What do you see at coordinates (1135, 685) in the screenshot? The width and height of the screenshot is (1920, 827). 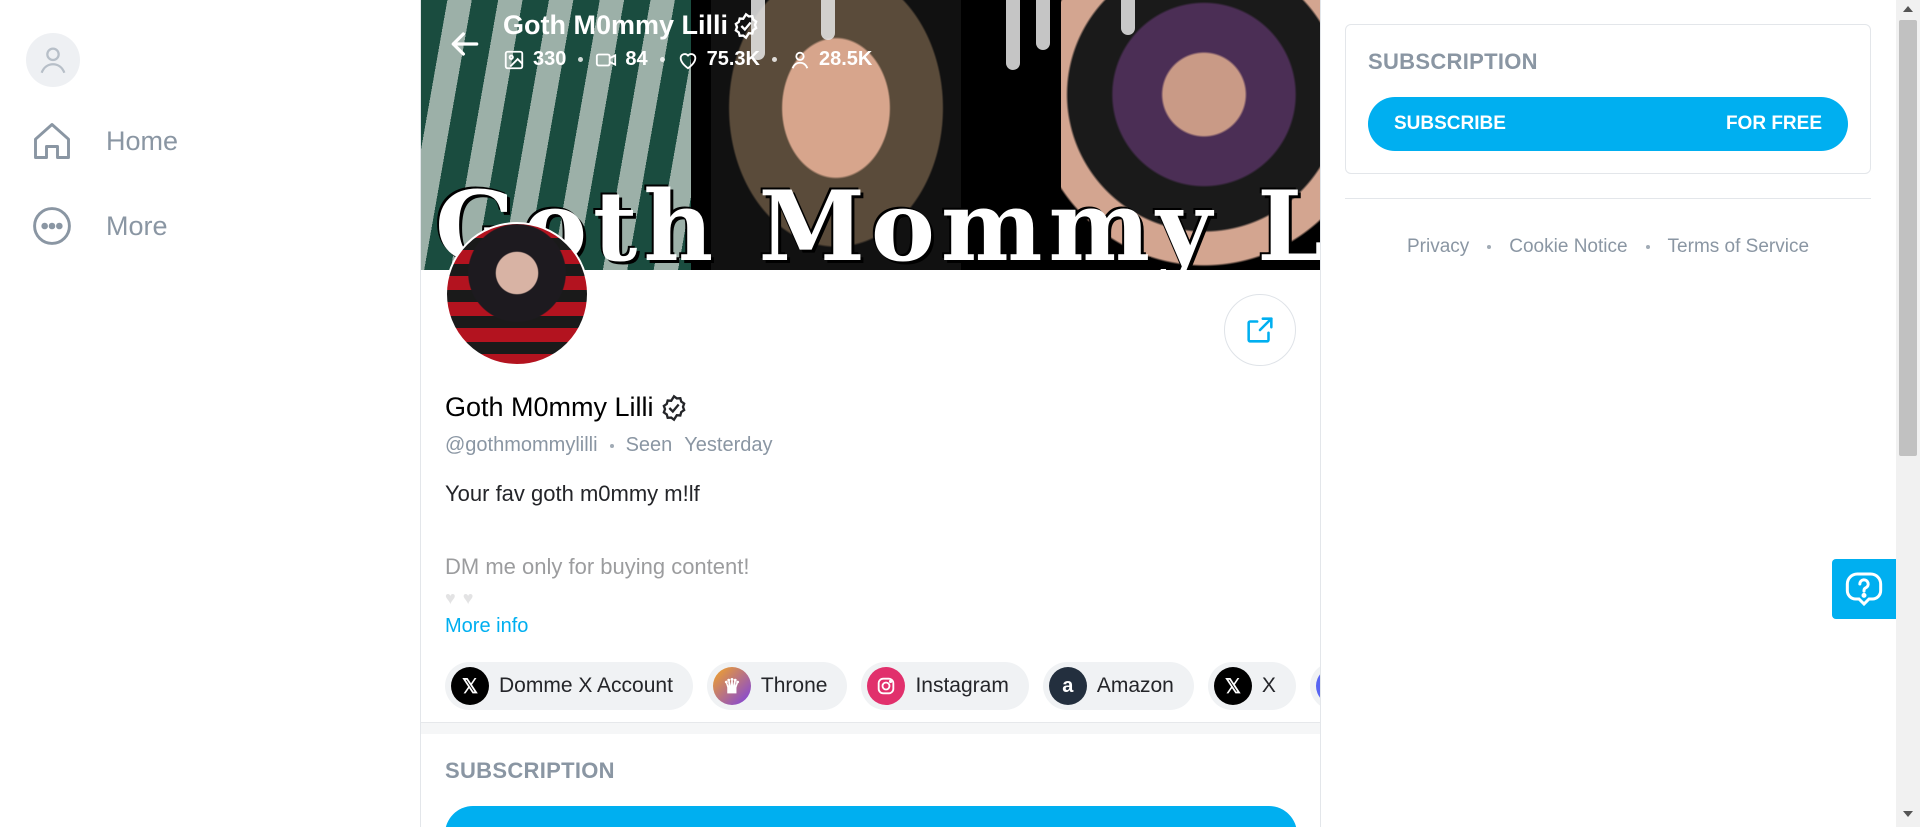 I see `link-chip-label: Amazon` at bounding box center [1135, 685].